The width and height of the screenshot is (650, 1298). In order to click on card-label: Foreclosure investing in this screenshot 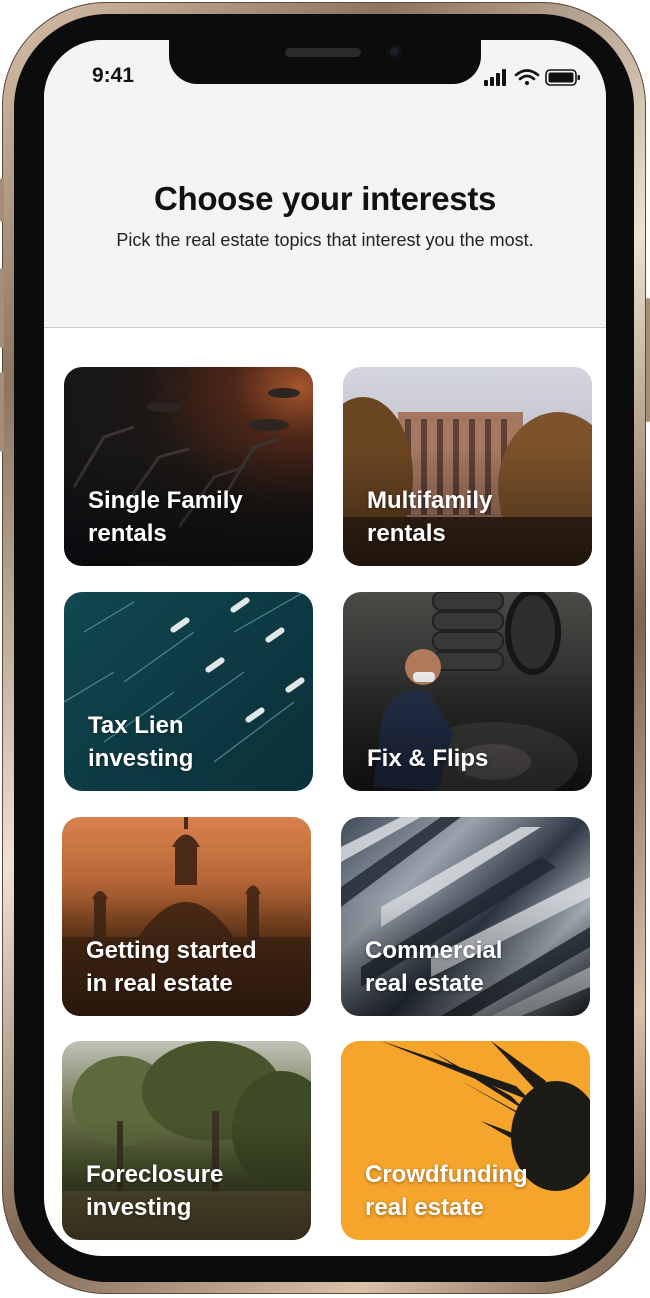, I will do `click(155, 1191)`.